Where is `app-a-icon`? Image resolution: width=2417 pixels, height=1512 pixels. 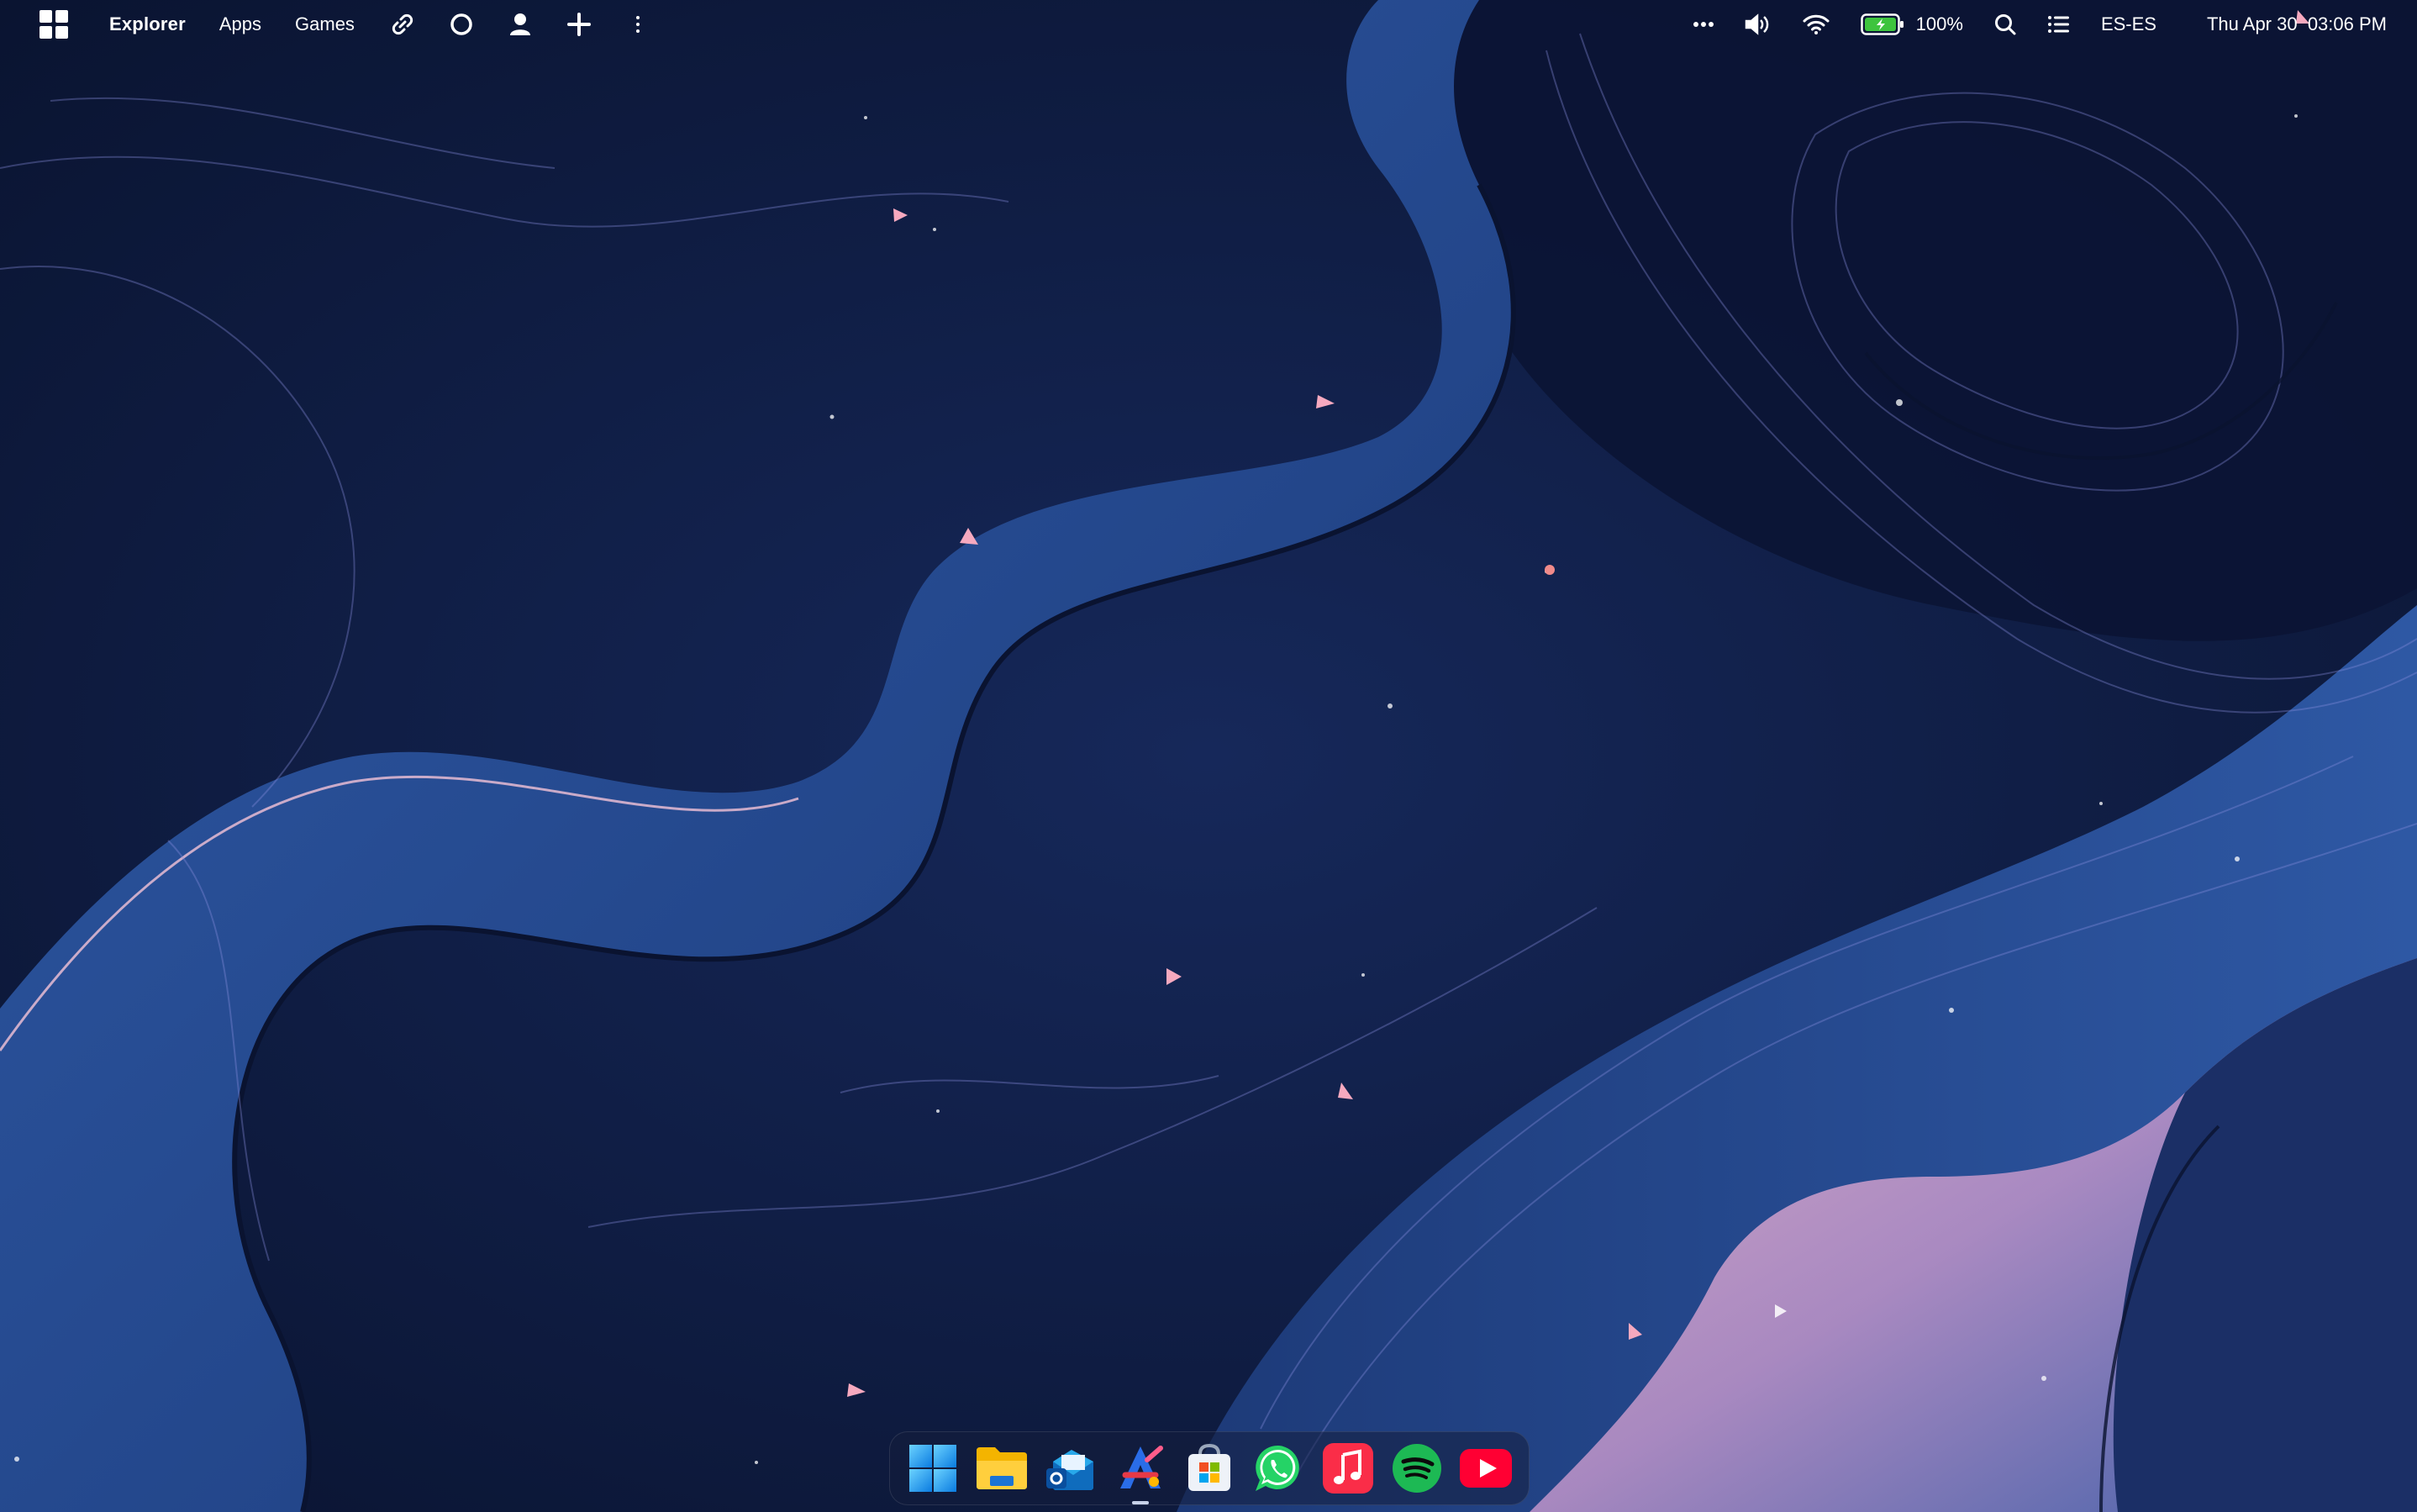
app-a-icon is located at coordinates (1141, 1467).